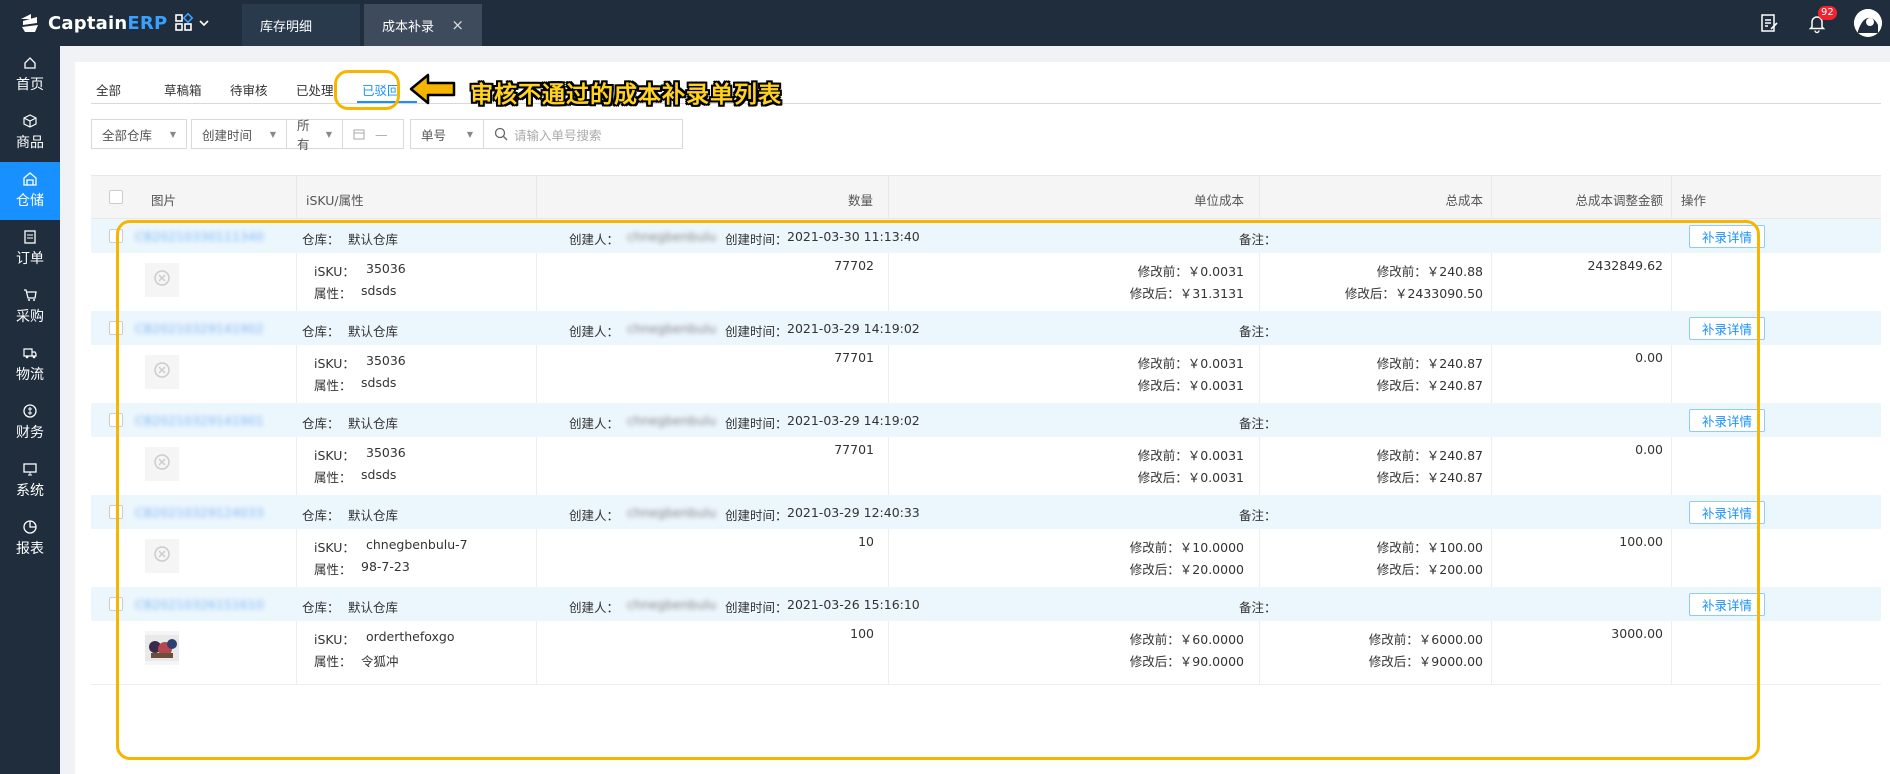 This screenshot has height=774, width=1890. Describe the element at coordinates (303, 135) in the screenshot. I see `range-value: 所有` at that location.